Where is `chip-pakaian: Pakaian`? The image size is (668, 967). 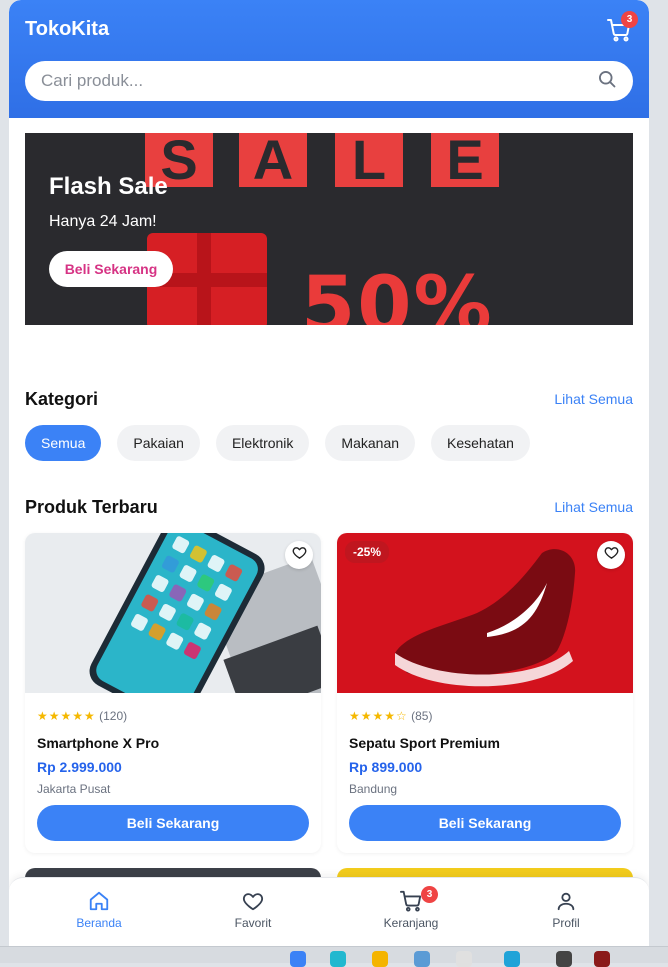 chip-pakaian: Pakaian is located at coordinates (158, 443).